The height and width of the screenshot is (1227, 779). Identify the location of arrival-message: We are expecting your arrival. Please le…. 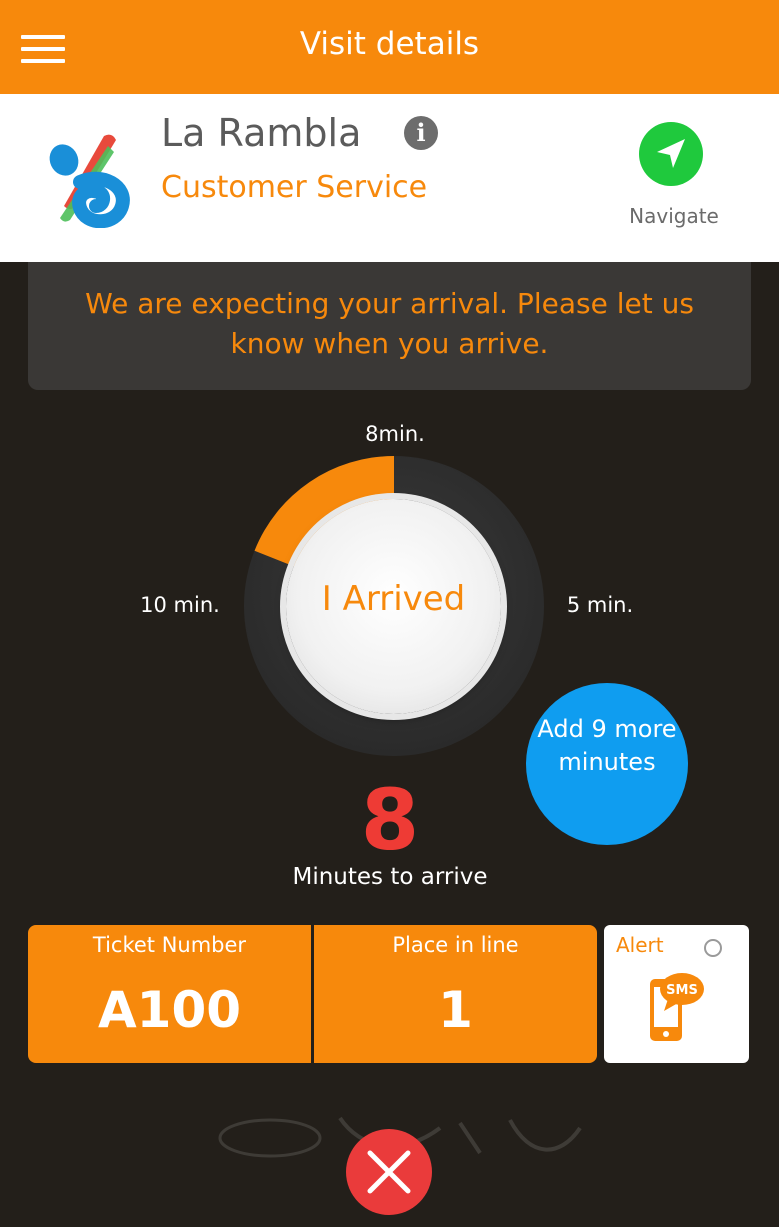
(389, 323).